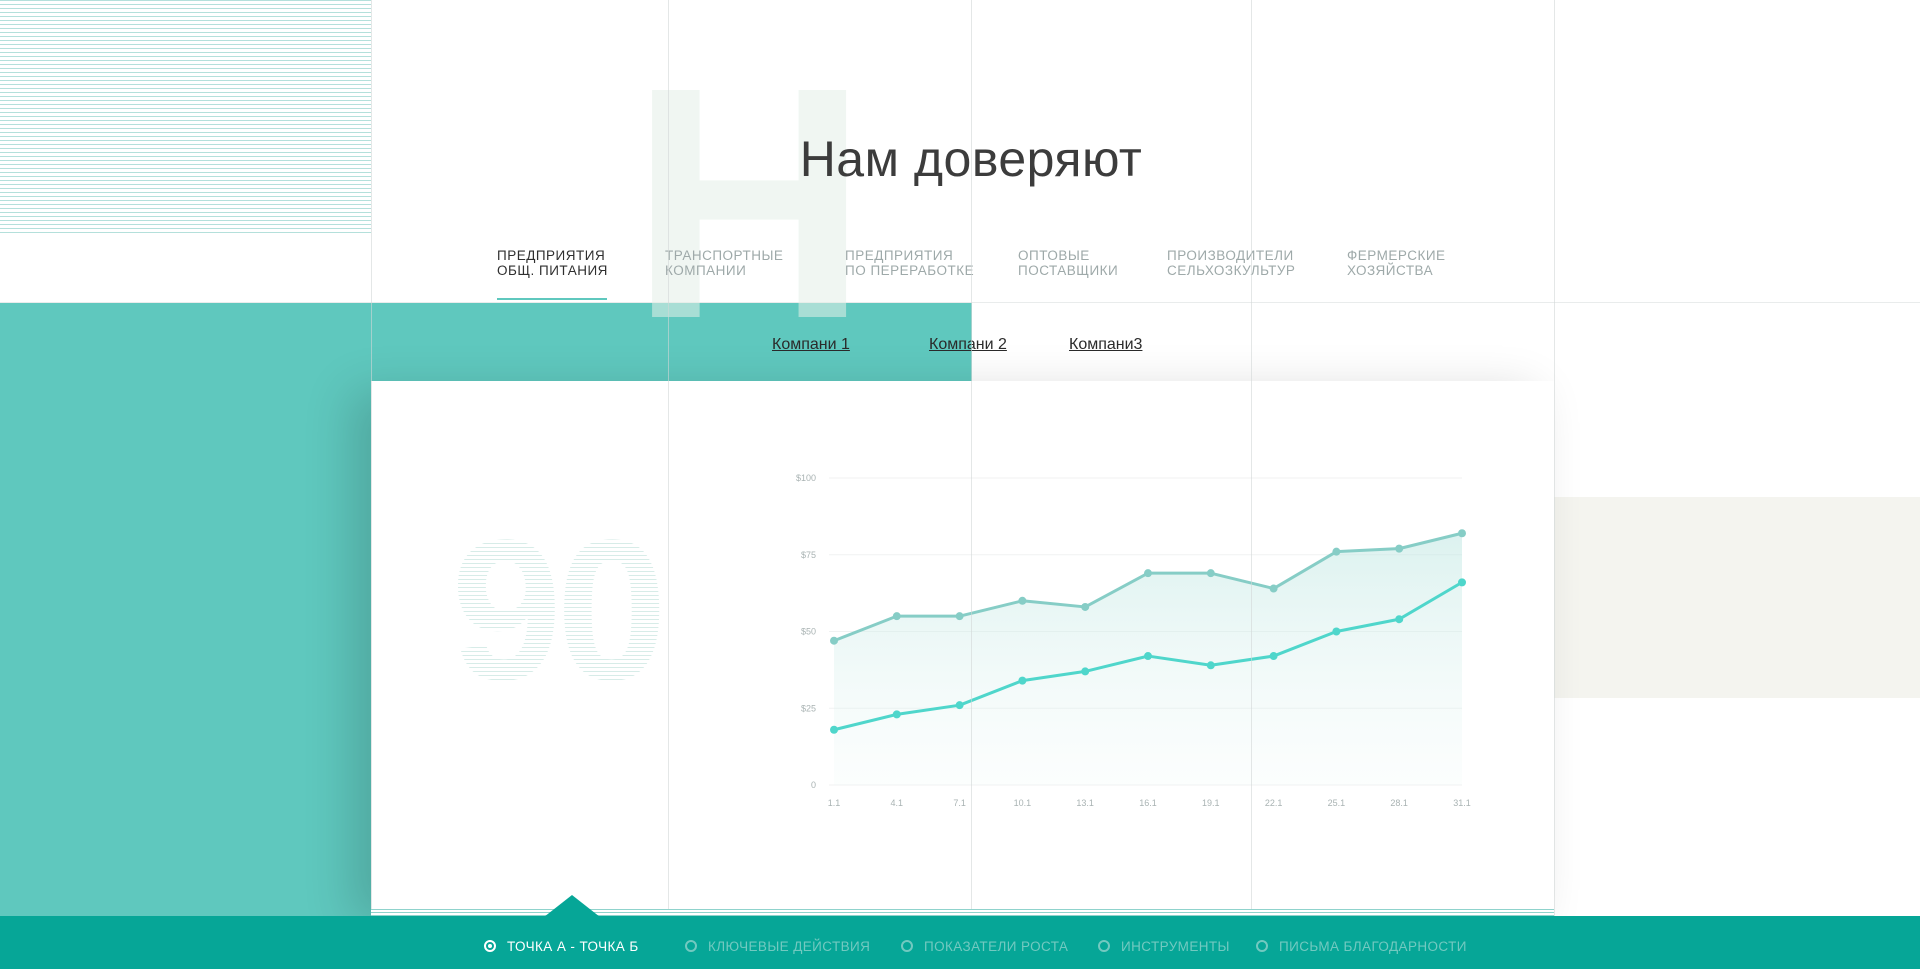 The height and width of the screenshot is (969, 1920). Describe the element at coordinates (897, 803) in the screenshot. I see `x-tick-label: 4.1` at that location.